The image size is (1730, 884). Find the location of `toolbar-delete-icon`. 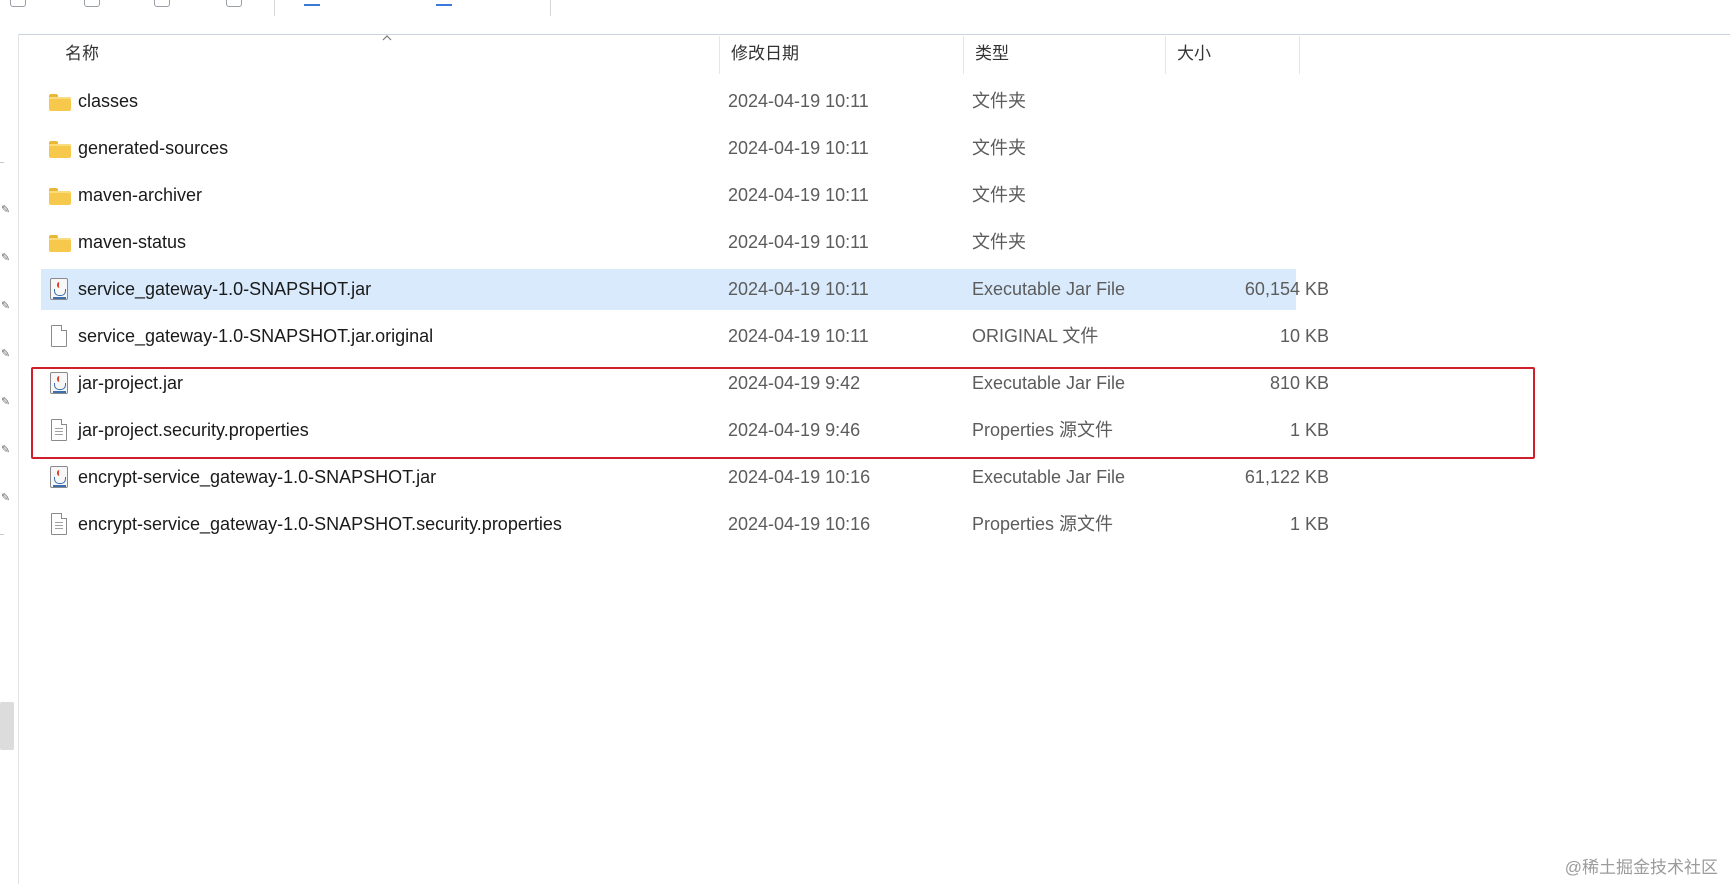

toolbar-delete-icon is located at coordinates (234, 3).